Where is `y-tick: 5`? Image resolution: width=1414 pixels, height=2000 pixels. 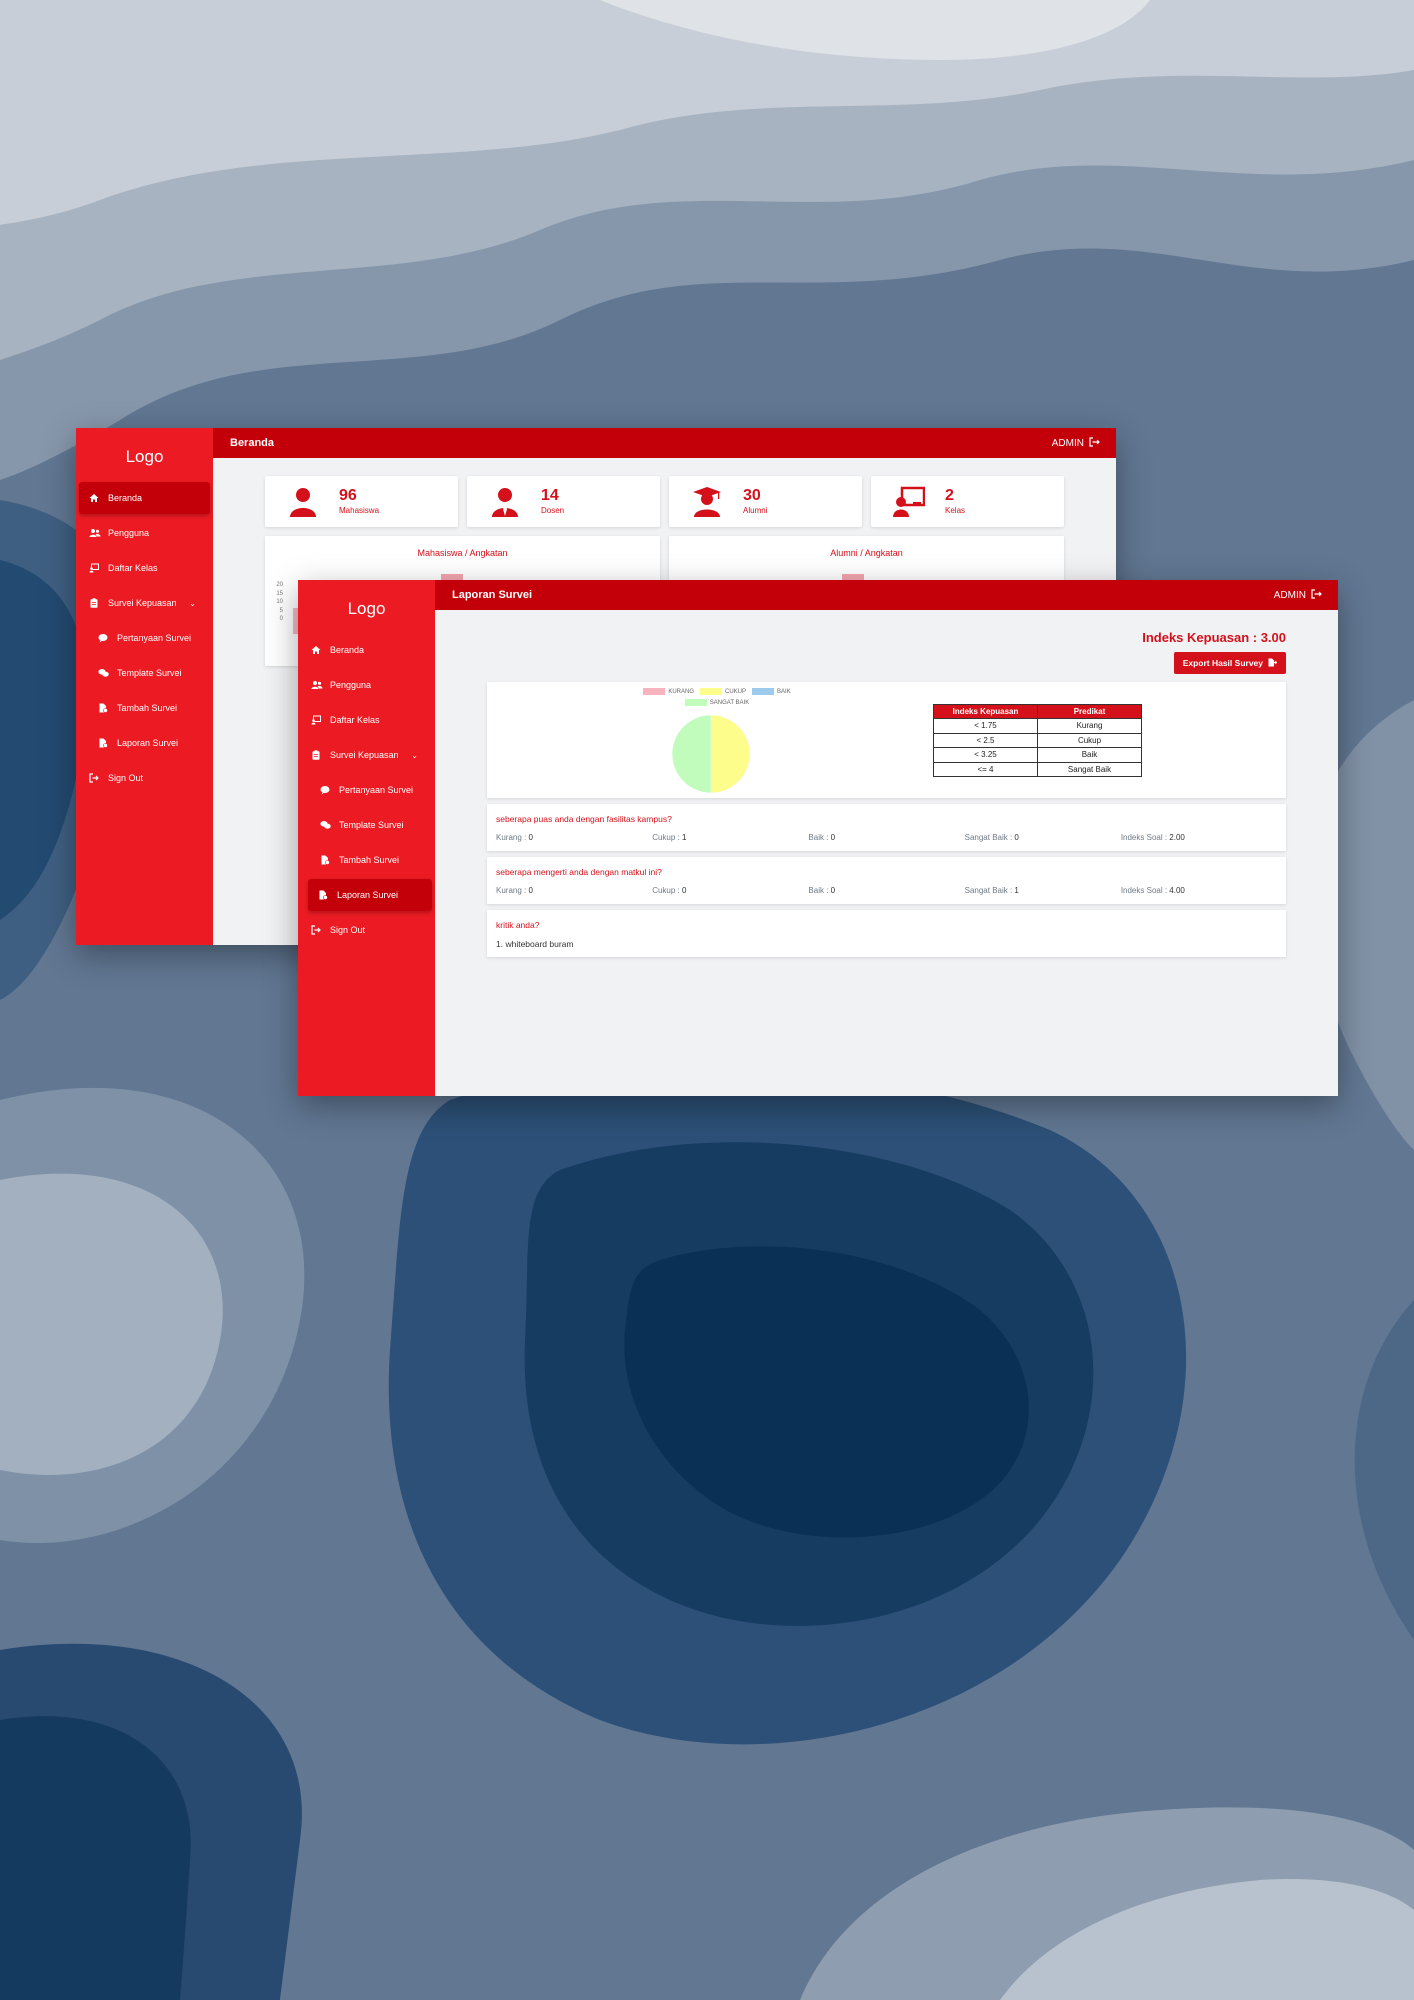
y-tick: 5 is located at coordinates (281, 610).